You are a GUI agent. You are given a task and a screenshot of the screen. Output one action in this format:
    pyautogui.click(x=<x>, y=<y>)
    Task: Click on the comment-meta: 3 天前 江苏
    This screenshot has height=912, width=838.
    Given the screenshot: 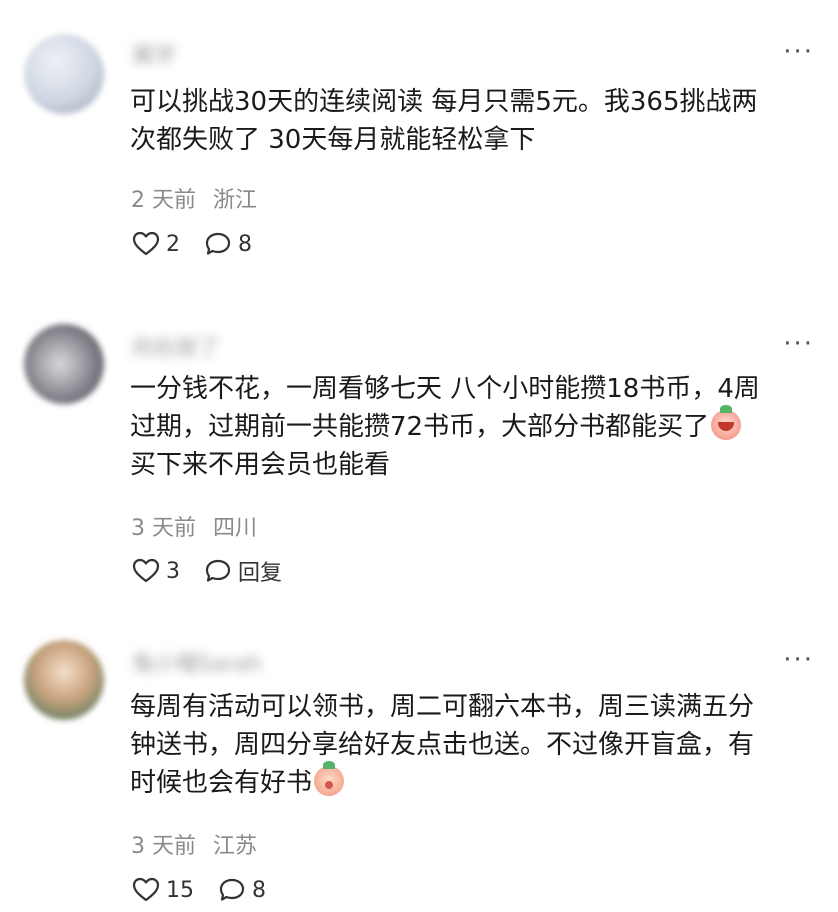 What is the action you would take?
    pyautogui.click(x=194, y=844)
    